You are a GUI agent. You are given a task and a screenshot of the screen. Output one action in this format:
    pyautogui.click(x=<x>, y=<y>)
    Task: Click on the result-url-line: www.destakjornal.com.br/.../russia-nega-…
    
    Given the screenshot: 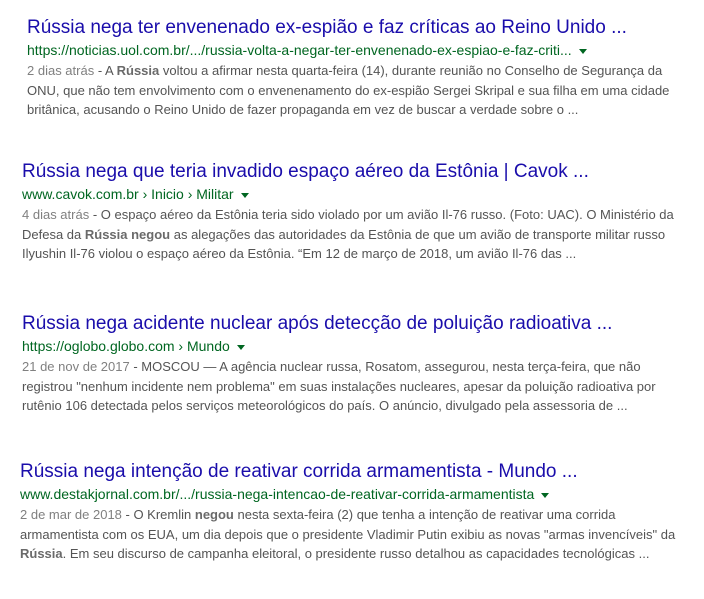 What is the action you would take?
    pyautogui.click(x=350, y=494)
    